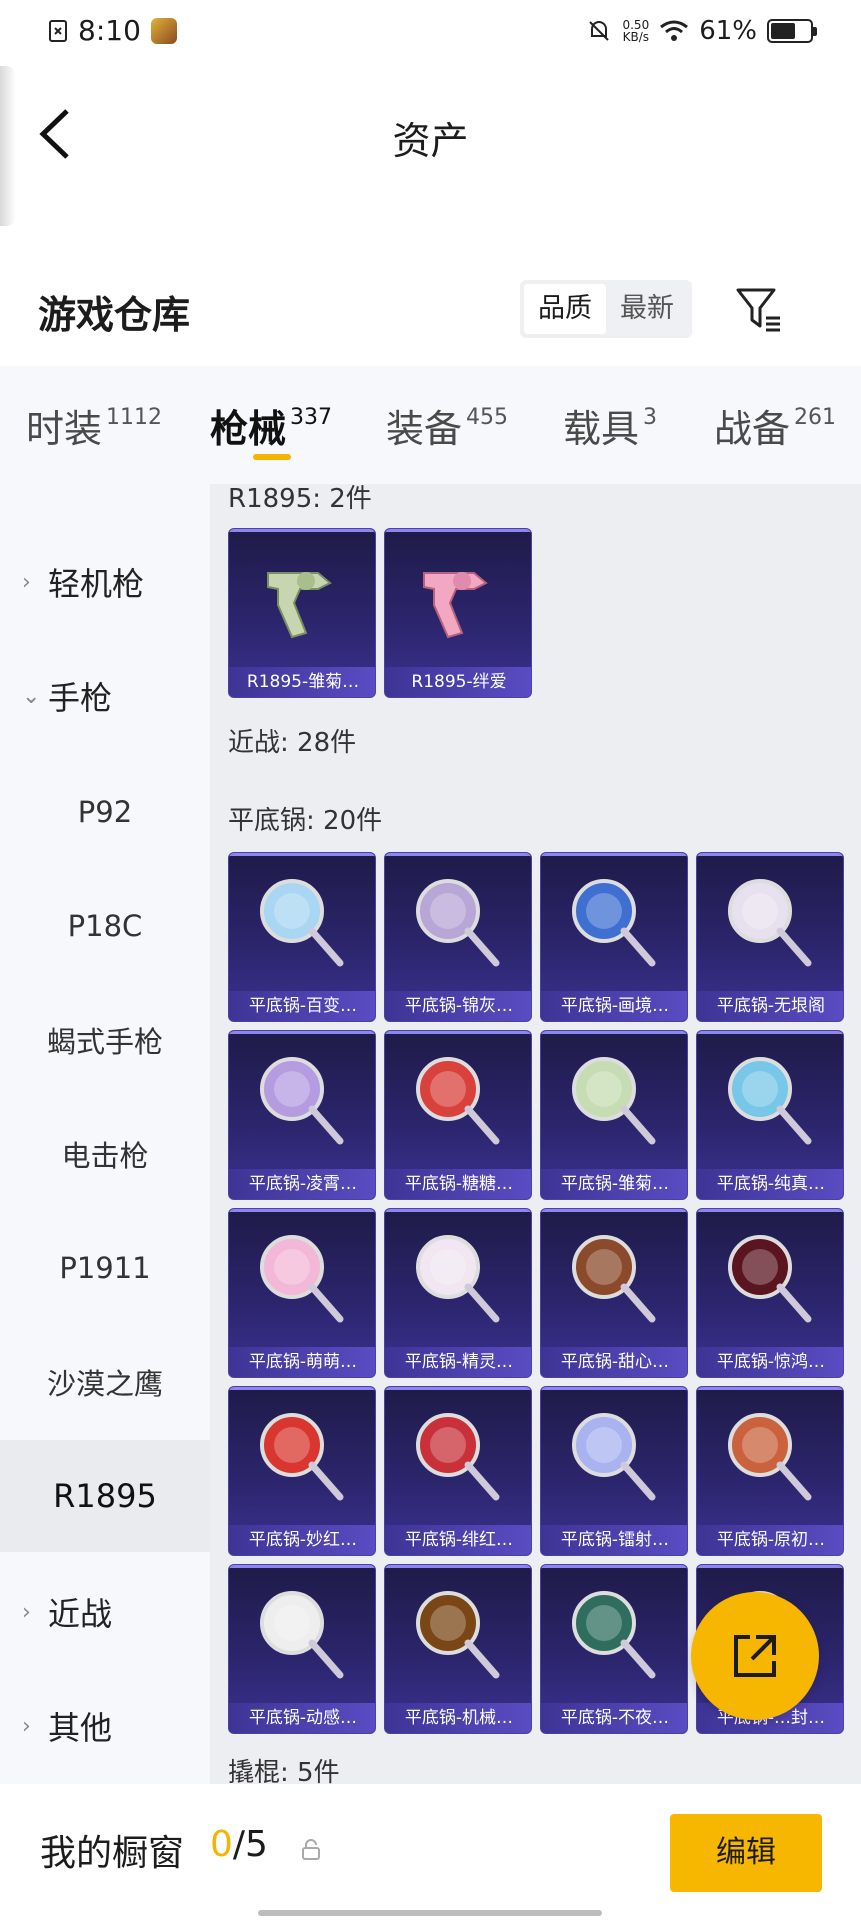  I want to click on tab-label: 时装, so click(64, 429).